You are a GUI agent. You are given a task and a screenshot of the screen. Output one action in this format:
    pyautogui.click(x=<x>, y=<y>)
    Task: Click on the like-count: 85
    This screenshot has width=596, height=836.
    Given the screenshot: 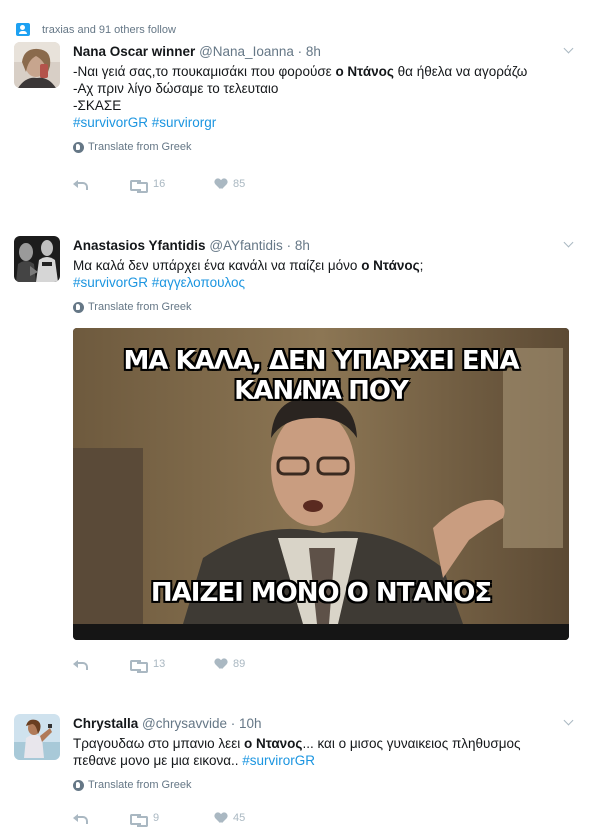 What is the action you would take?
    pyautogui.click(x=239, y=184)
    